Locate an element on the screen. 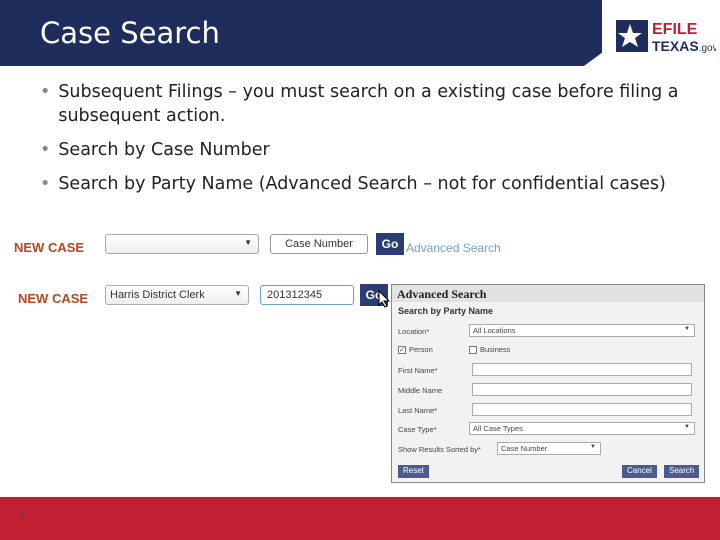 The height and width of the screenshot is (540, 720). search-button: Search is located at coordinates (682, 471).